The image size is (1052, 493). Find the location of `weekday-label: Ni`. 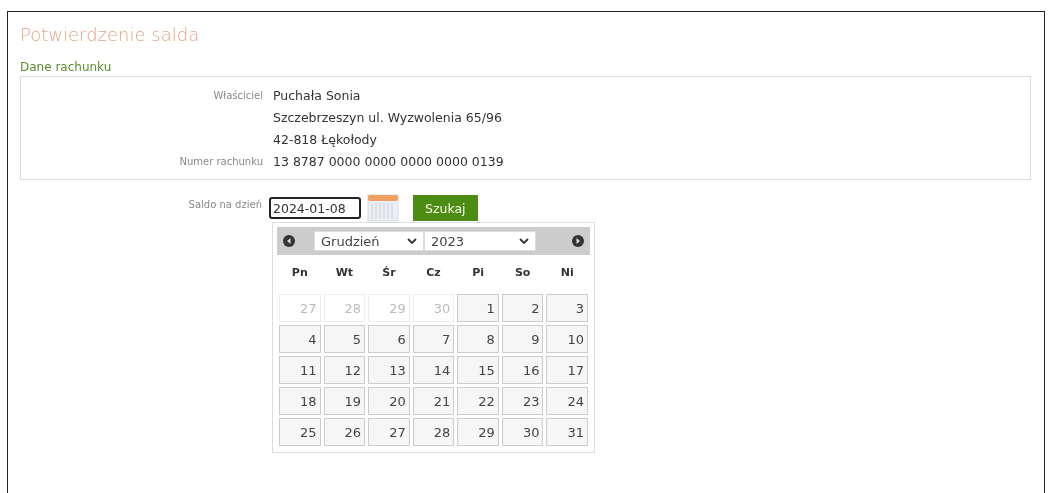

weekday-label: Ni is located at coordinates (567, 273).